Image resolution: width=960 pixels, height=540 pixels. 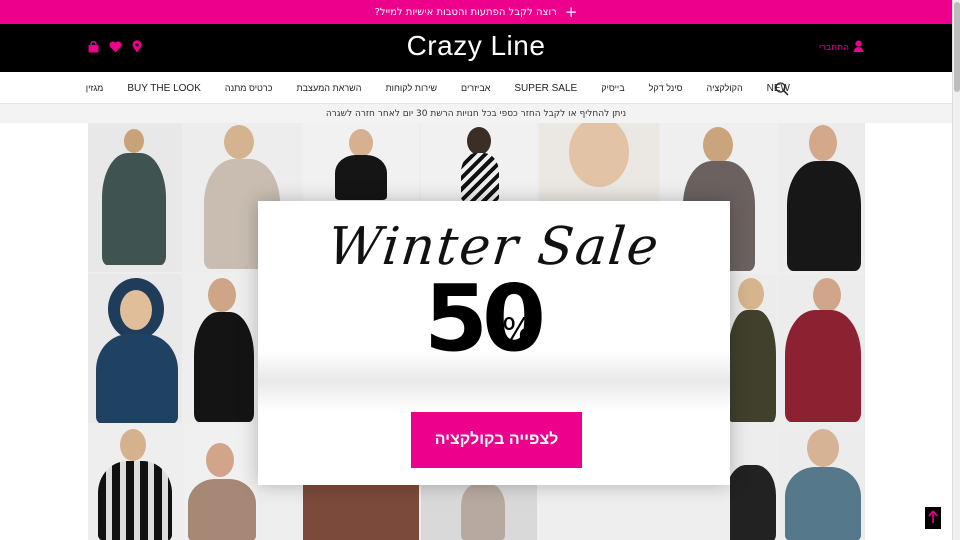 I want to click on back-to-top-button, so click(x=933, y=518).